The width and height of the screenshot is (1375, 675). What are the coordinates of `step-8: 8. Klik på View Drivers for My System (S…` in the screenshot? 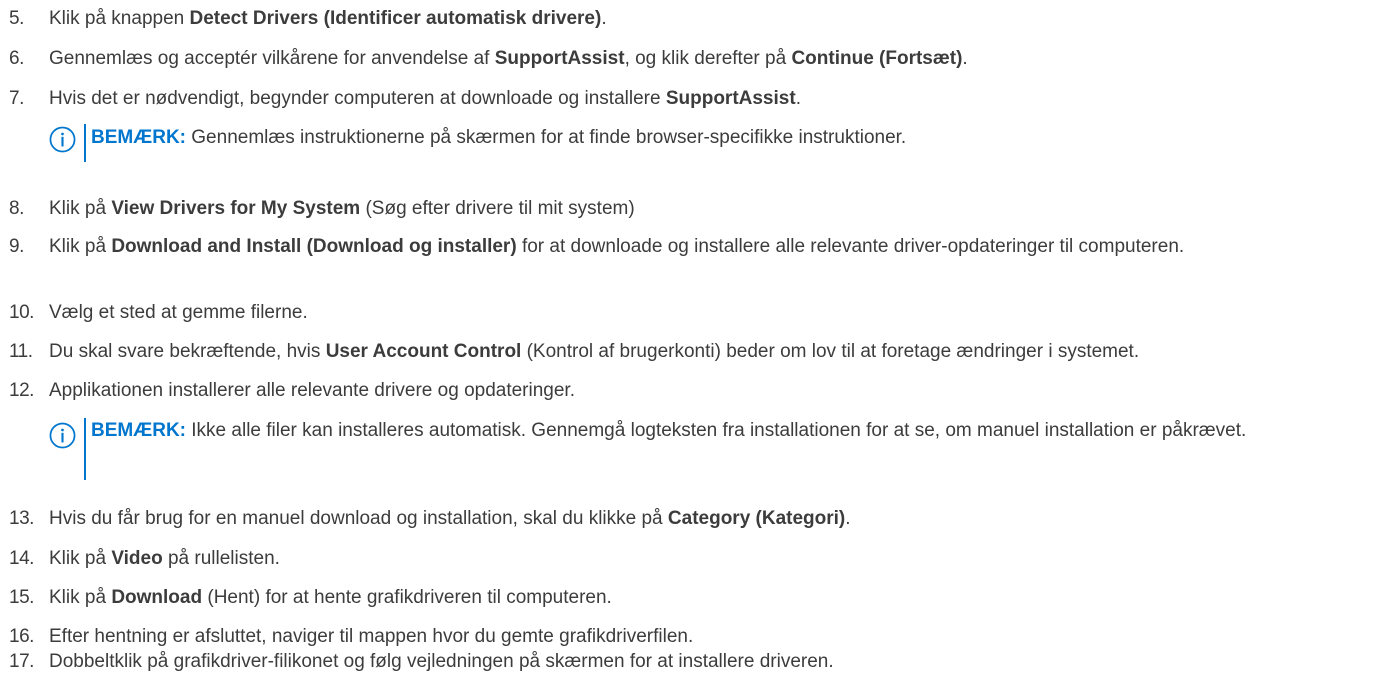 It's located at (689, 208).